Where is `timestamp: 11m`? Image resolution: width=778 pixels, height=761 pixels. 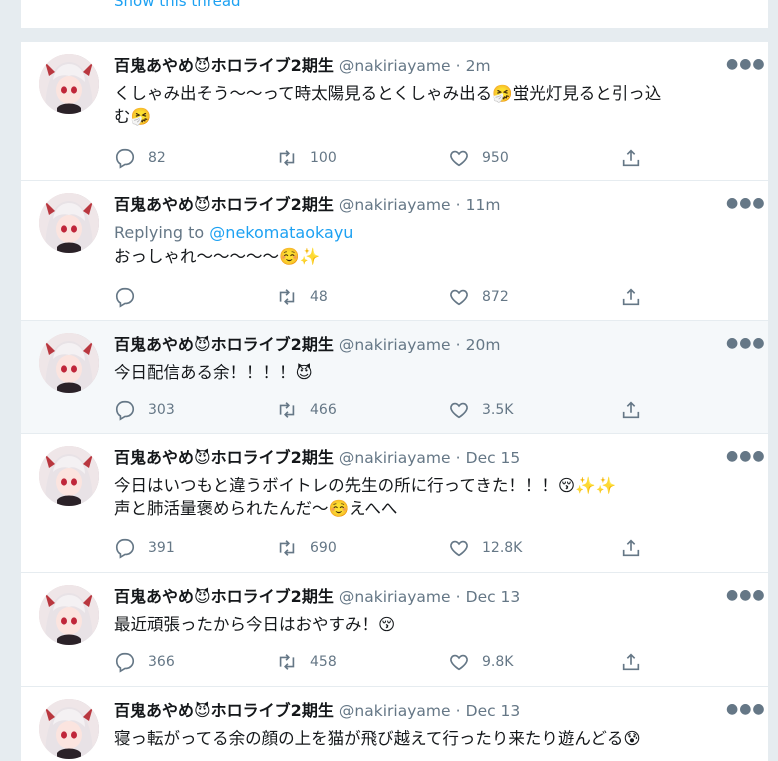
timestamp: 11m is located at coordinates (483, 205).